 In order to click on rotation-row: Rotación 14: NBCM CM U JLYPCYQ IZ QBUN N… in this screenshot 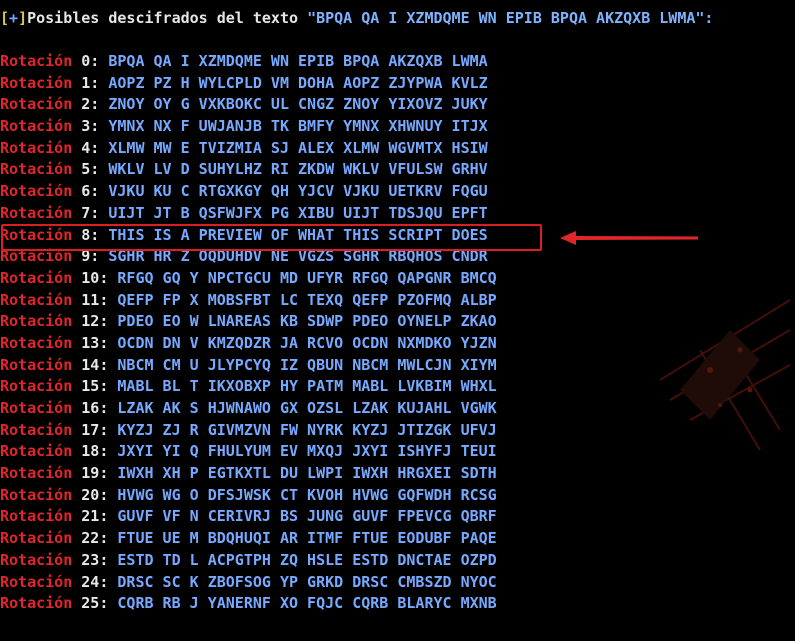, I will do `click(248, 366)`.